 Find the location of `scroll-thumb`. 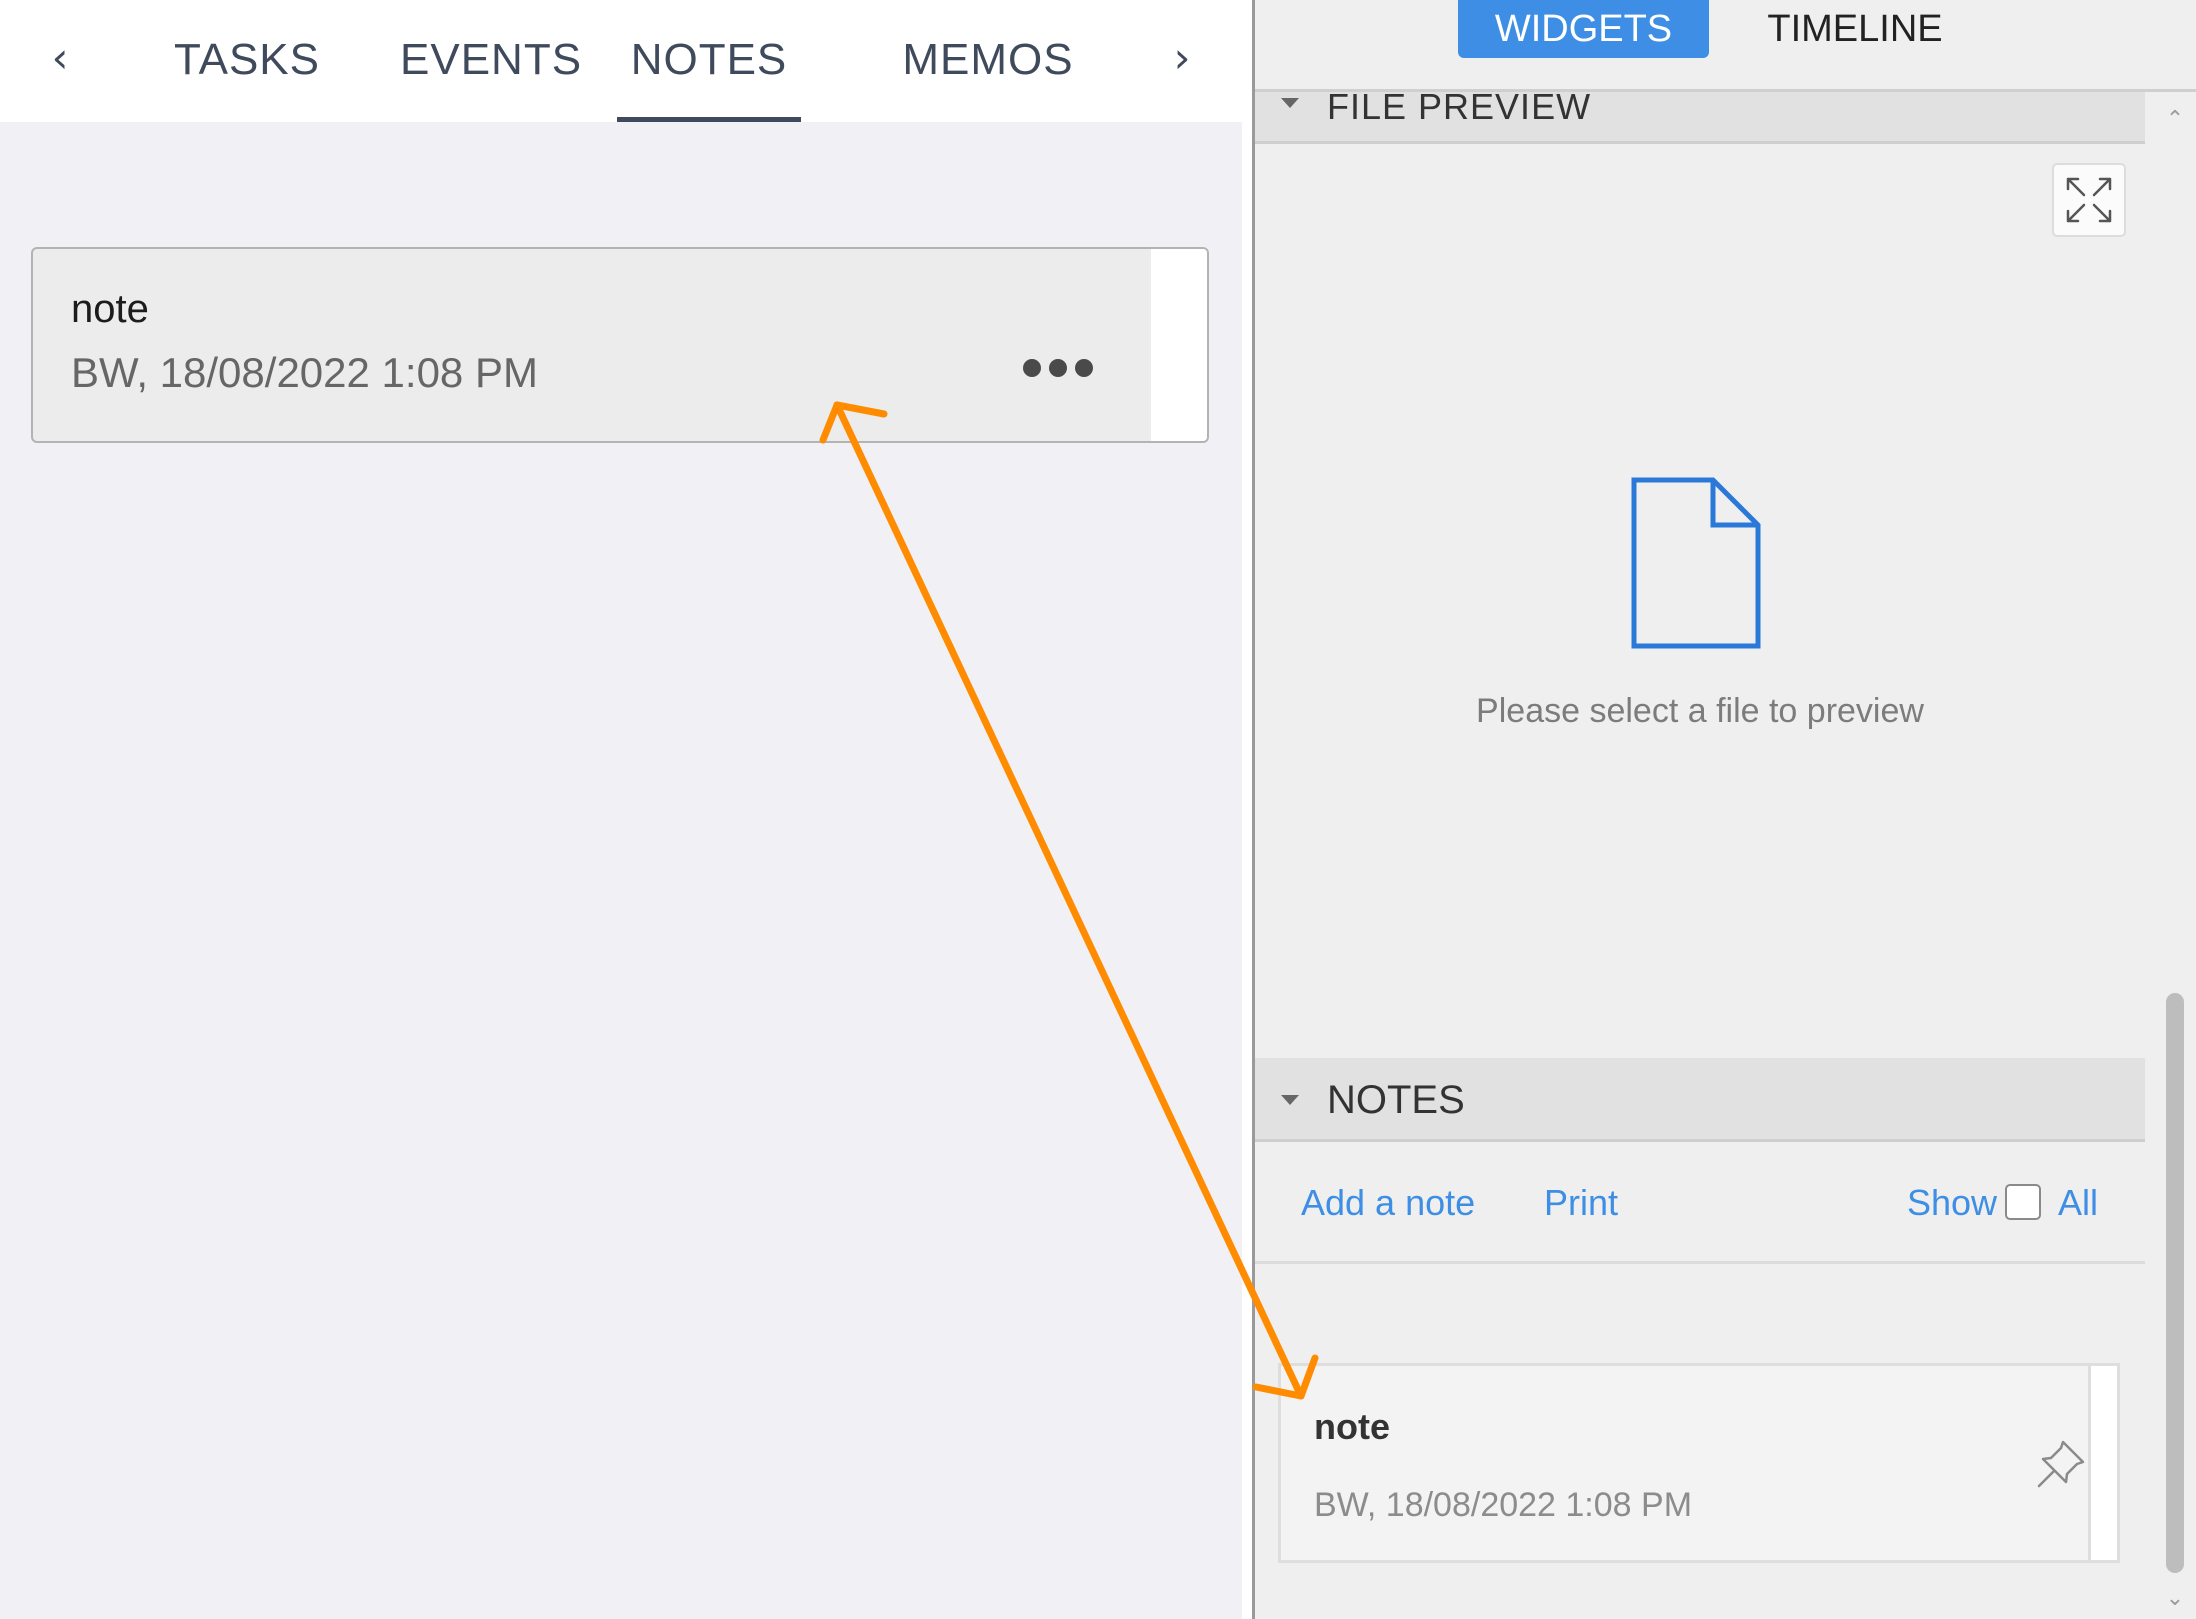

scroll-thumb is located at coordinates (2175, 1283).